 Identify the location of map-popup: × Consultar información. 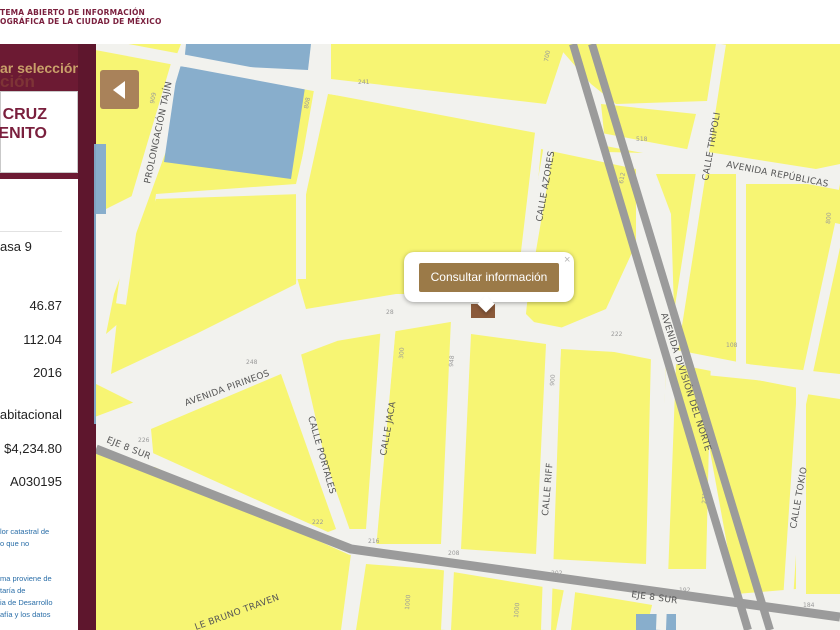
(489, 282).